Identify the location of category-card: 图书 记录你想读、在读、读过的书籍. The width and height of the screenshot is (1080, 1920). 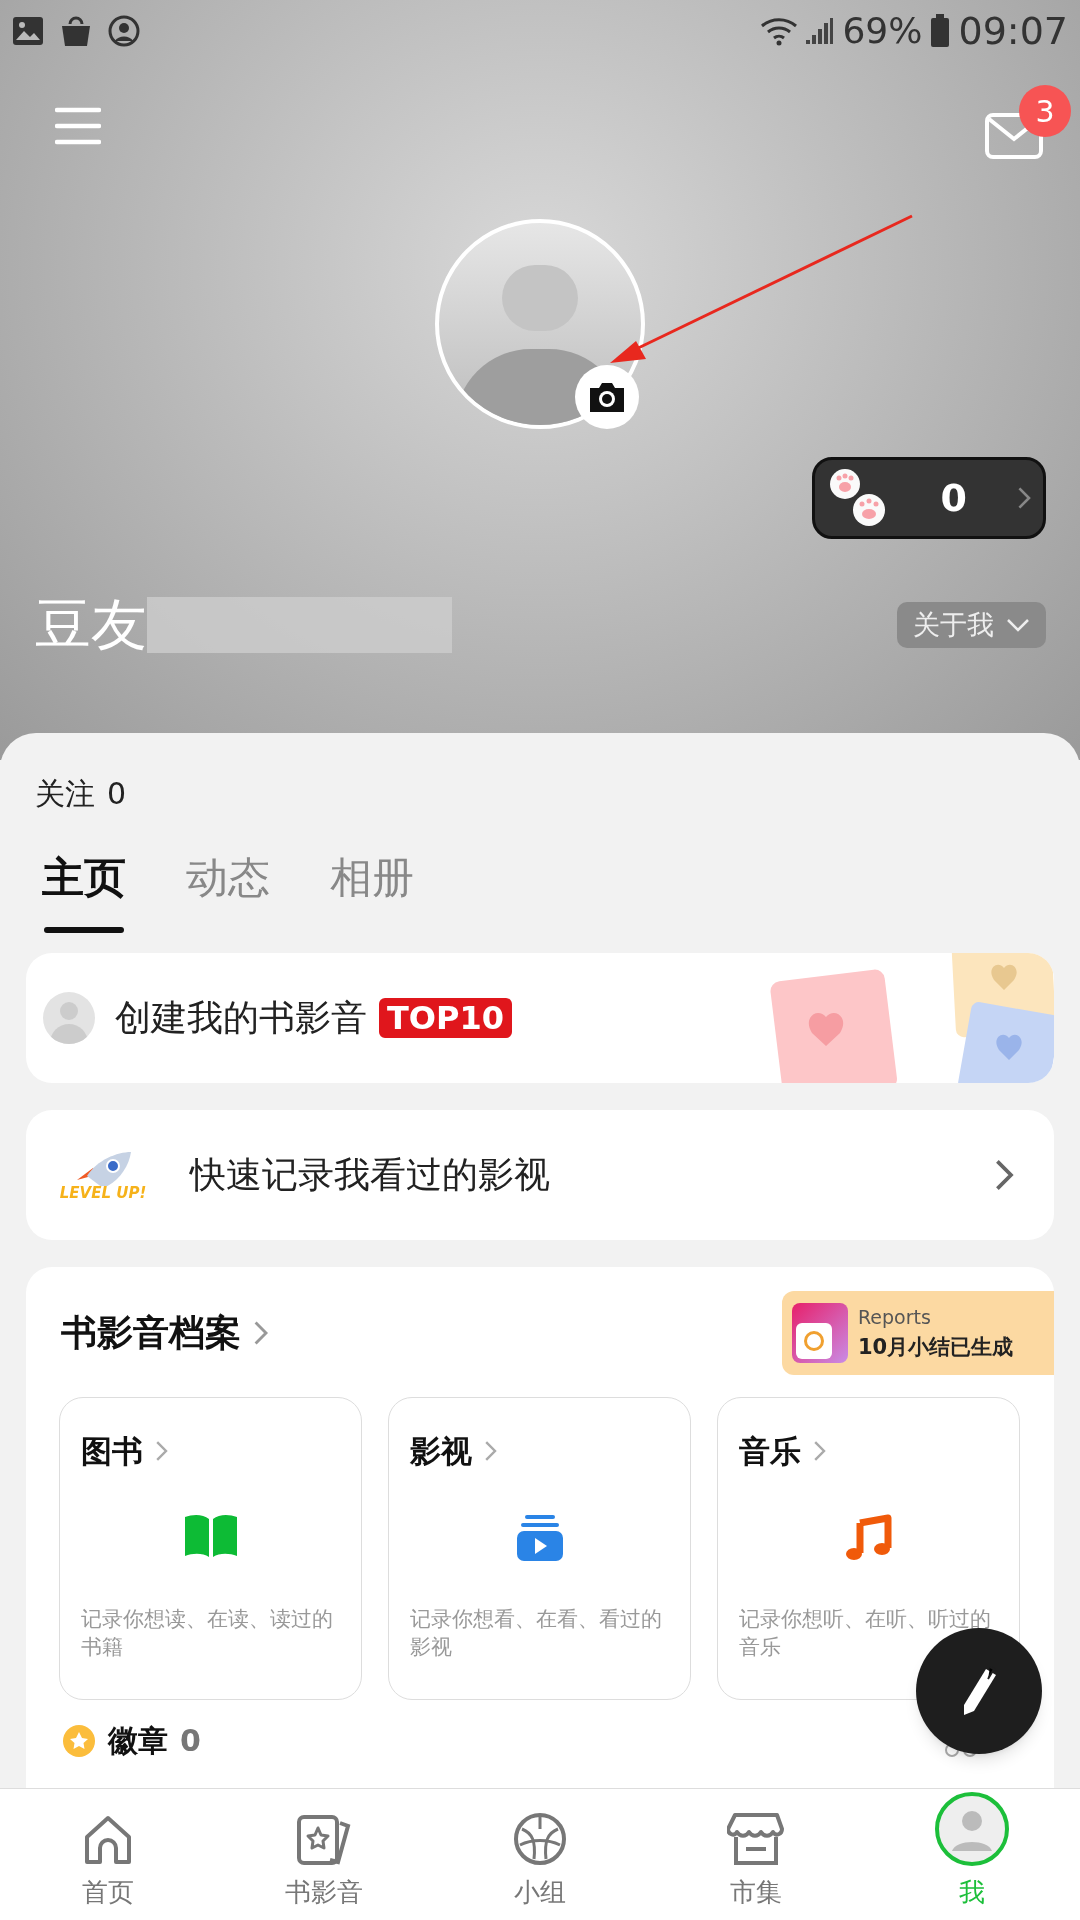
(210, 1548).